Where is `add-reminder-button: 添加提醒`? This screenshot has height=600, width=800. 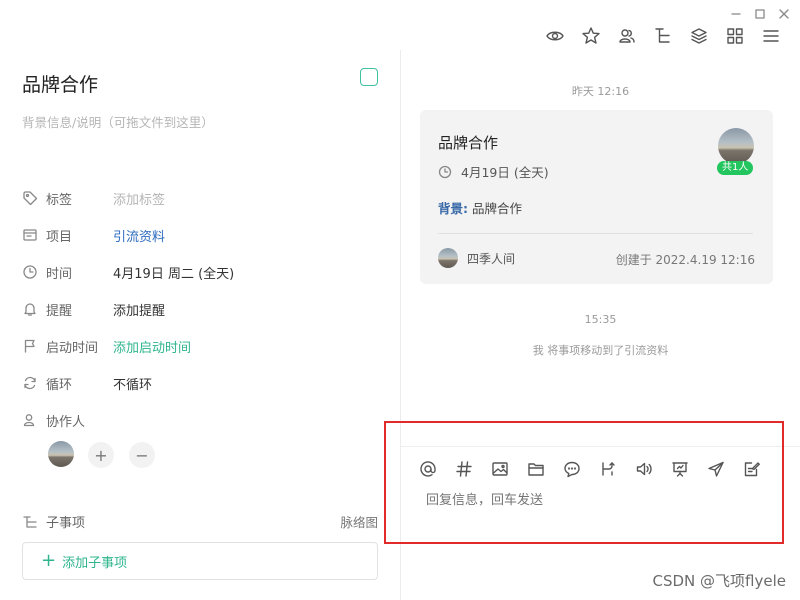 add-reminder-button: 添加提醒 is located at coordinates (139, 309).